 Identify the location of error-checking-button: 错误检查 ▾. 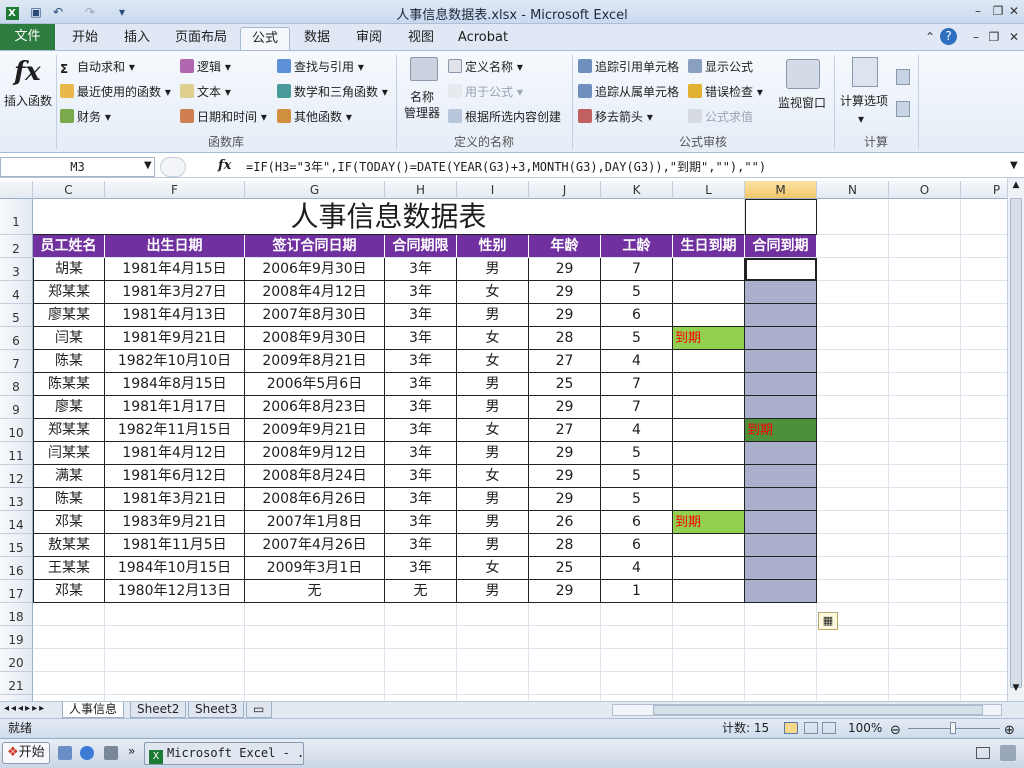
(725, 92).